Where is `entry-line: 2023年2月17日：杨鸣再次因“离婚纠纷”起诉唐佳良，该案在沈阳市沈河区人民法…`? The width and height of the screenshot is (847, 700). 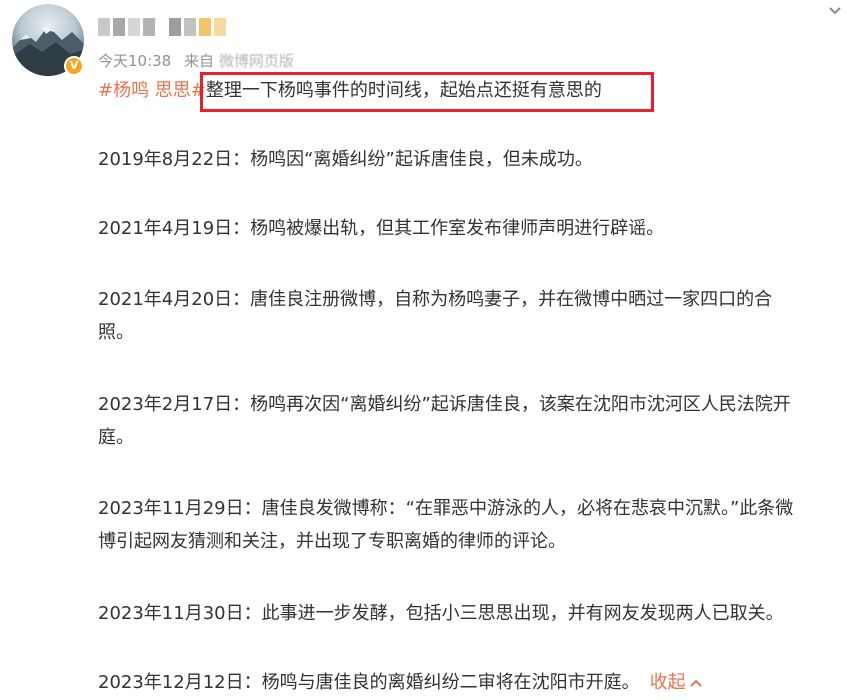 entry-line: 2023年2月17日：杨鸣再次因“离婚纠纷”起诉唐佳良，该案在沈阳市沈河区人民法… is located at coordinates (444, 404).